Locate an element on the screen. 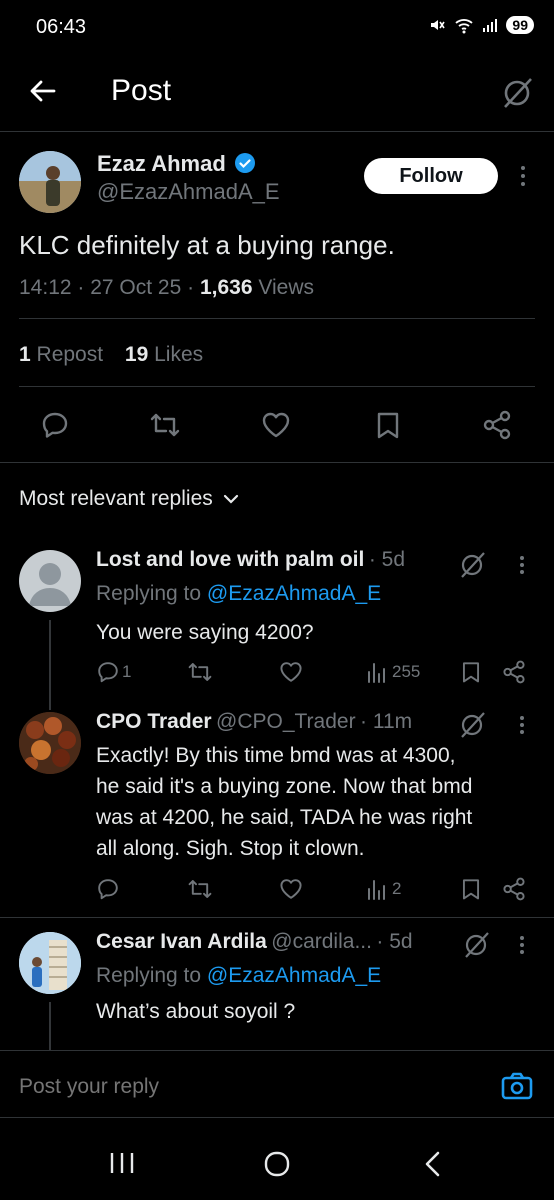 The height and width of the screenshot is (1200, 554). reply-input is located at coordinates (154, 1087).